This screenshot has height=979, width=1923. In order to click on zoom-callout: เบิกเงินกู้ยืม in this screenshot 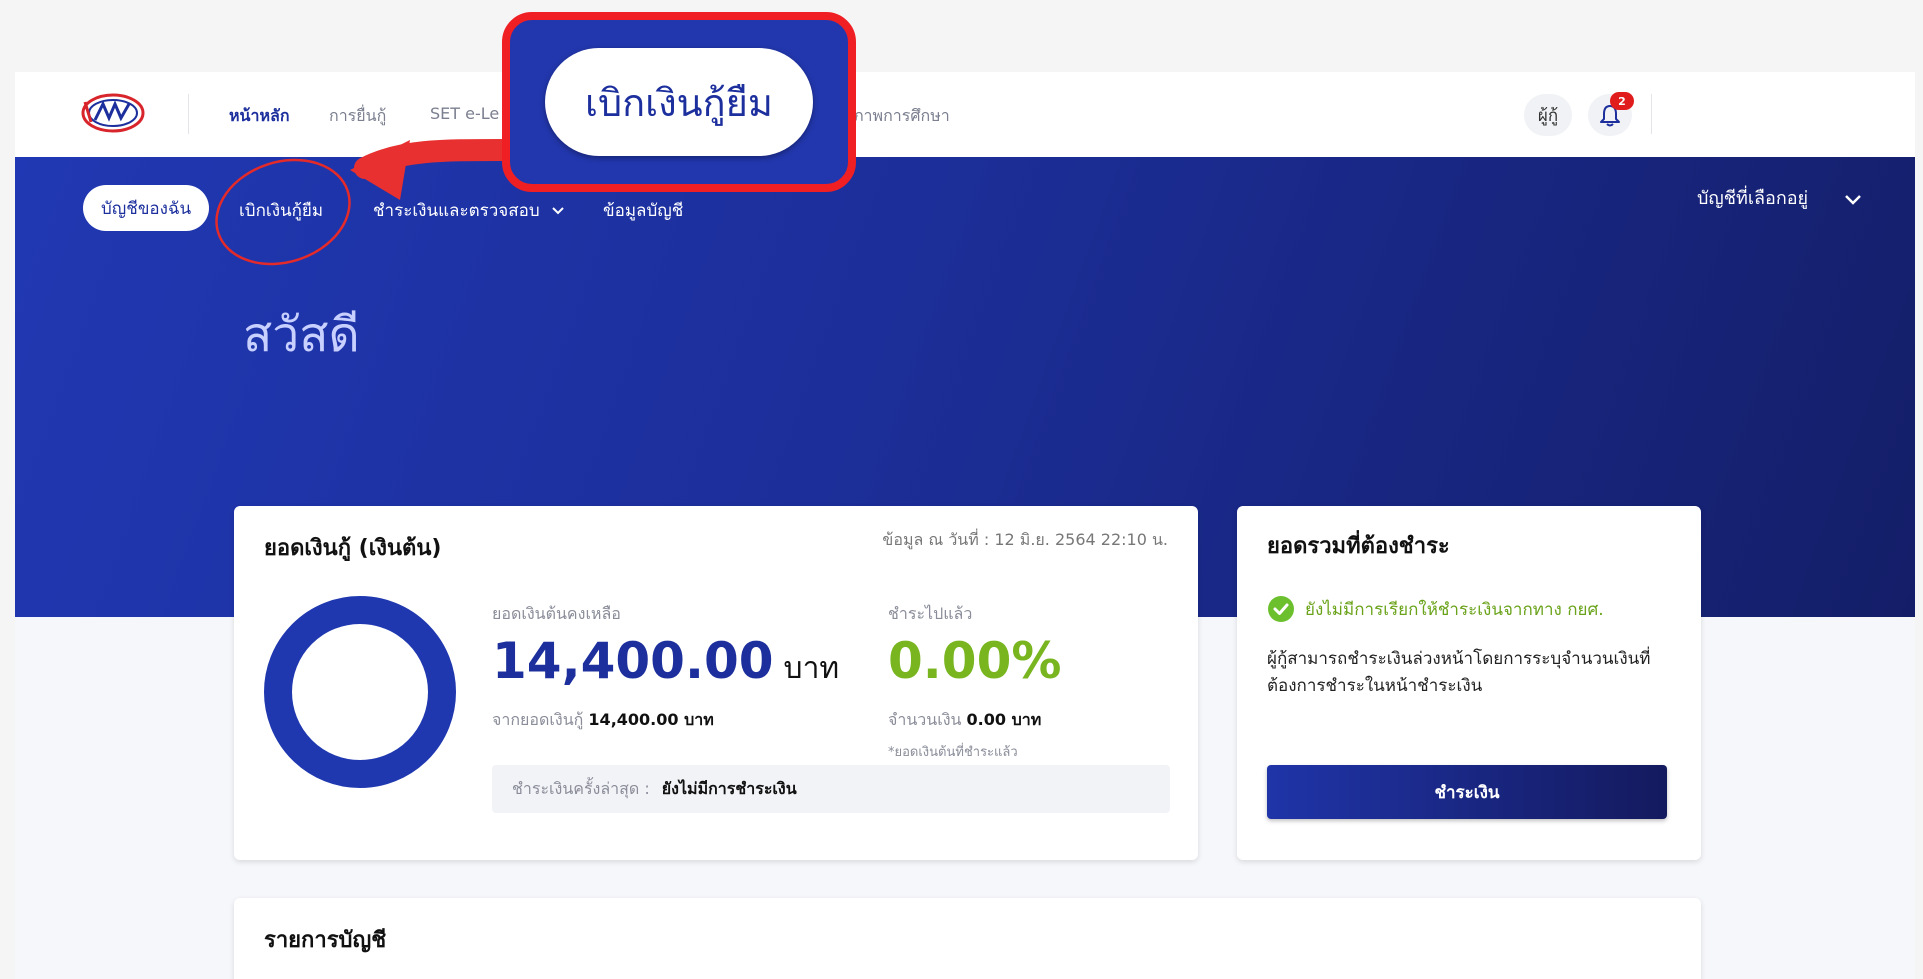, I will do `click(679, 102)`.